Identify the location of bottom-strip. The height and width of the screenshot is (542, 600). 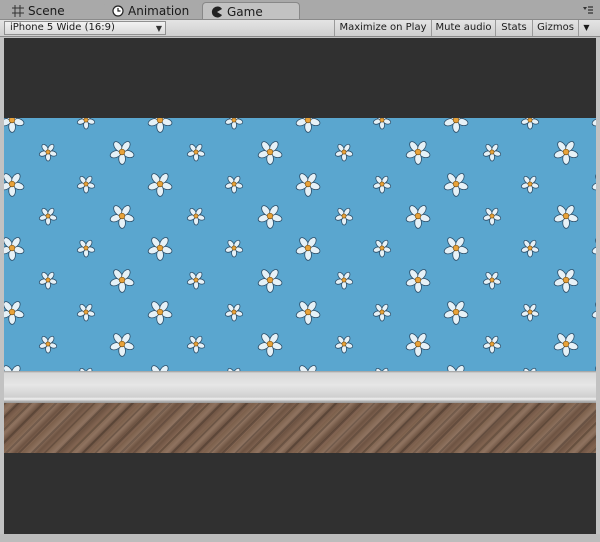
(300, 538).